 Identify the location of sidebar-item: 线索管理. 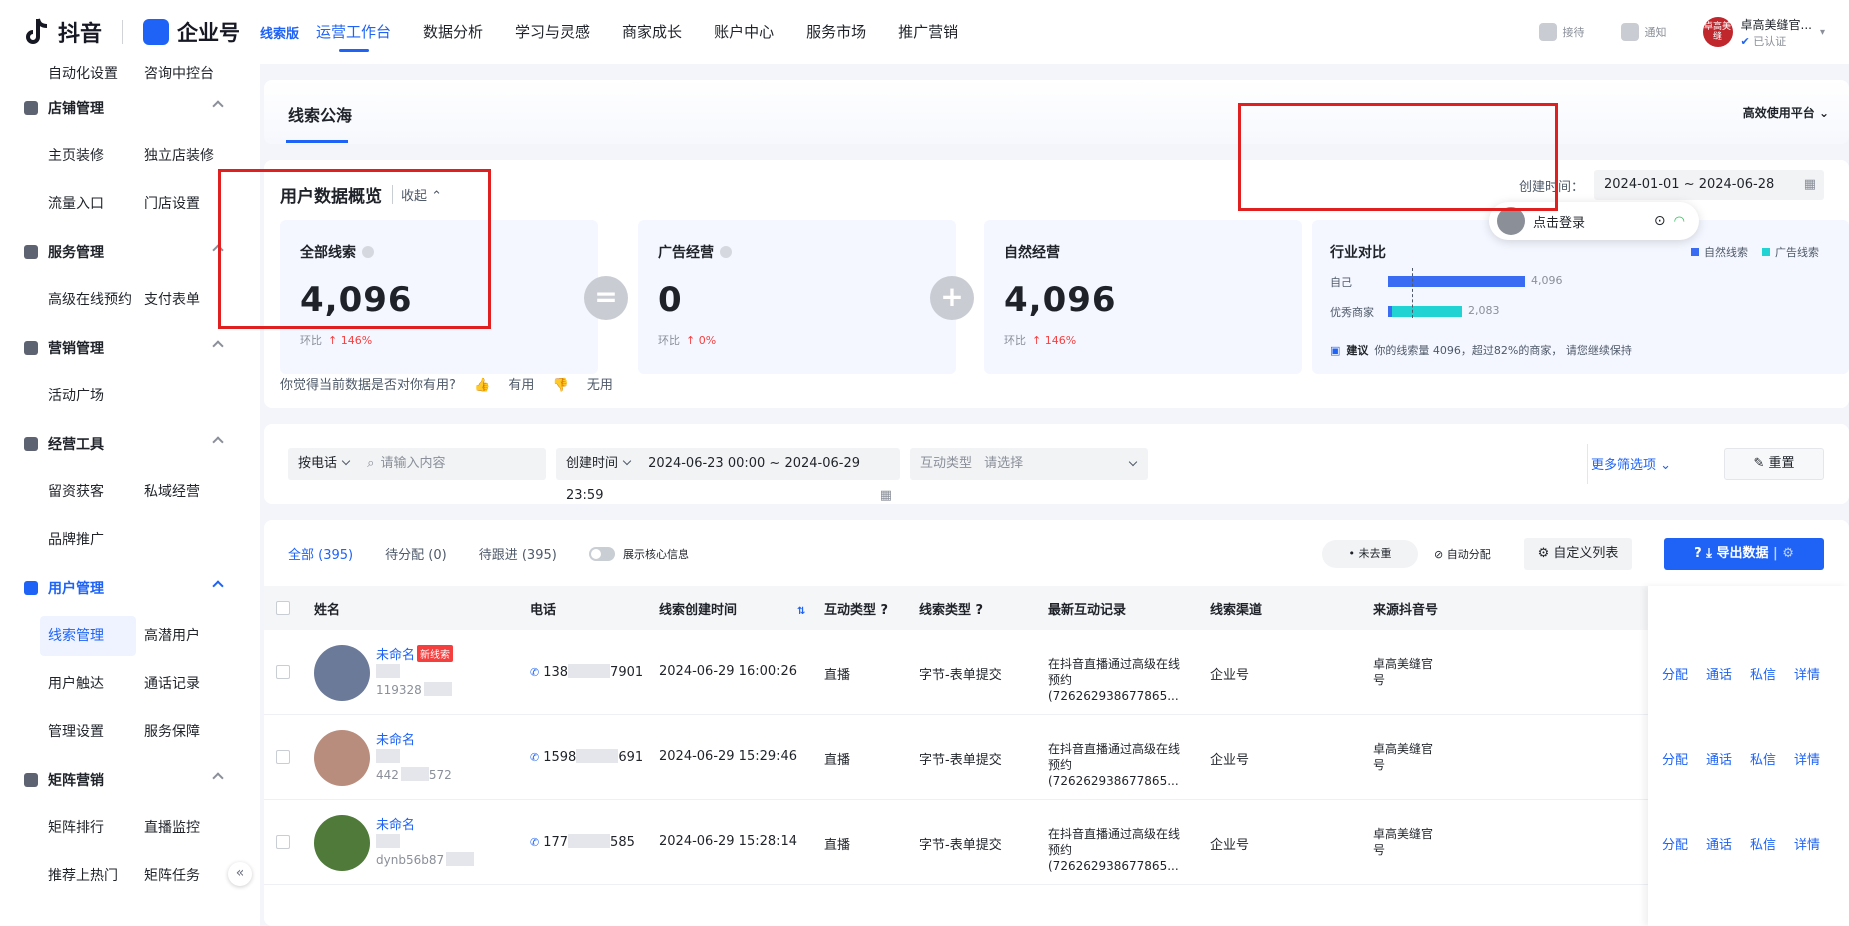
(88, 636).